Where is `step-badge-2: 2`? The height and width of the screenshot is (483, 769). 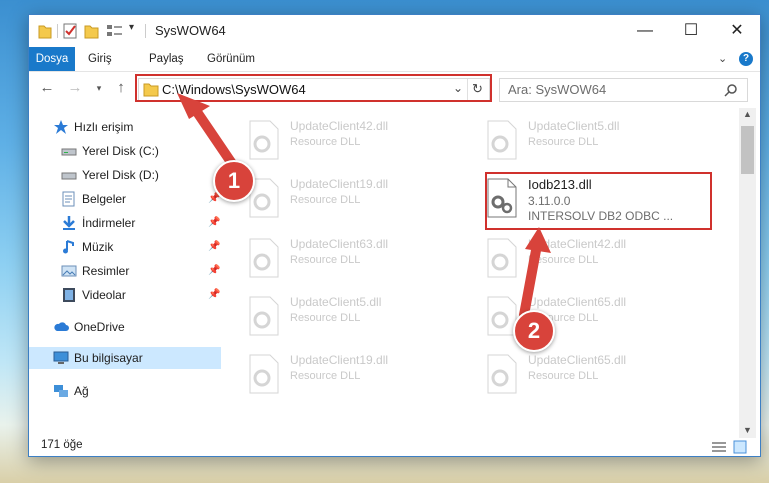
step-badge-2: 2 is located at coordinates (534, 331).